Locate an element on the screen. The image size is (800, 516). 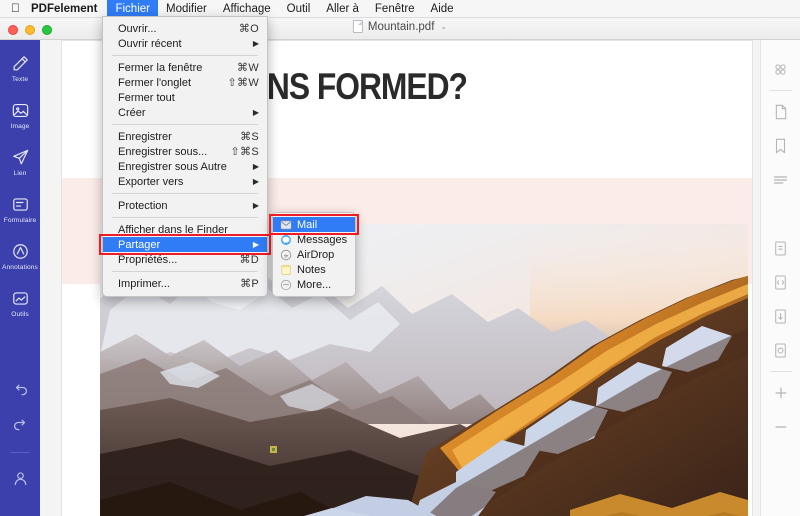
sidebar-label-outils: Outils is located at coordinates (20, 314).